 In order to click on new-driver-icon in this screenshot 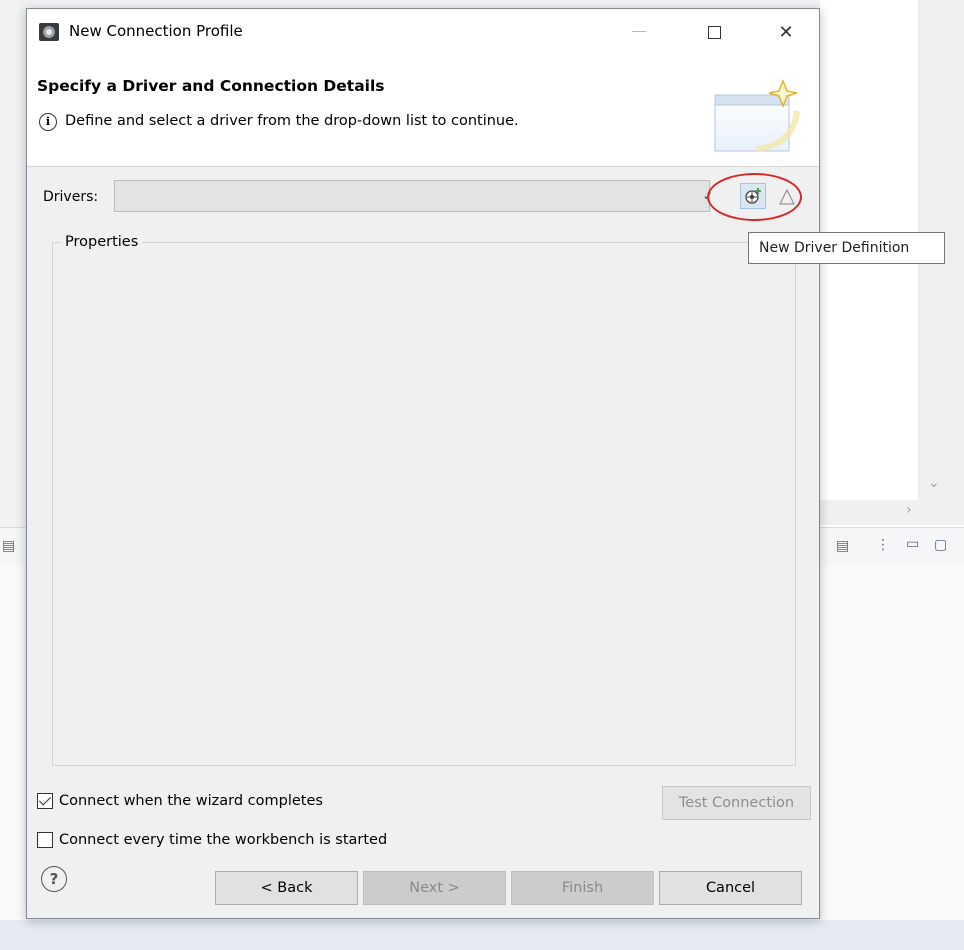, I will do `click(753, 196)`.